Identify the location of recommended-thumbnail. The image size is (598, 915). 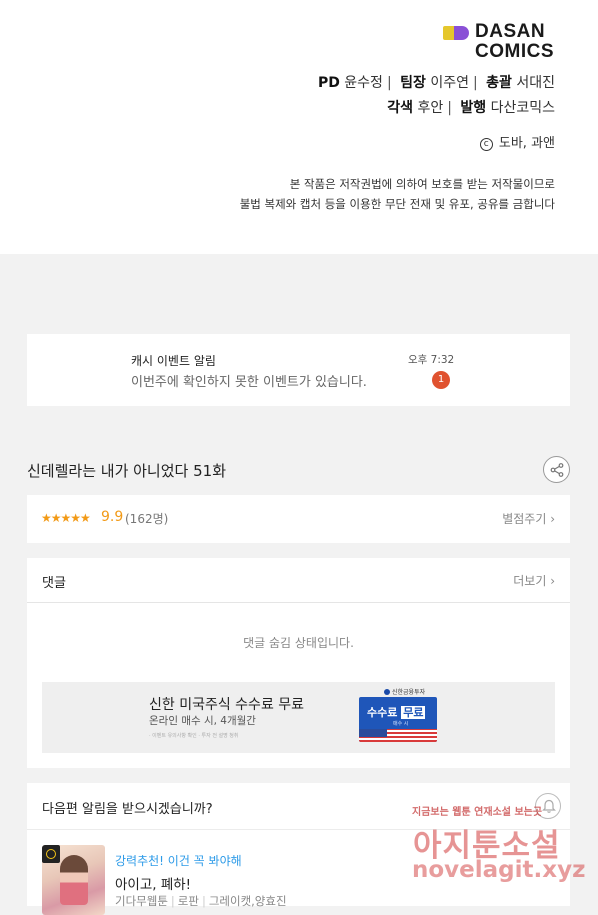
(73, 880).